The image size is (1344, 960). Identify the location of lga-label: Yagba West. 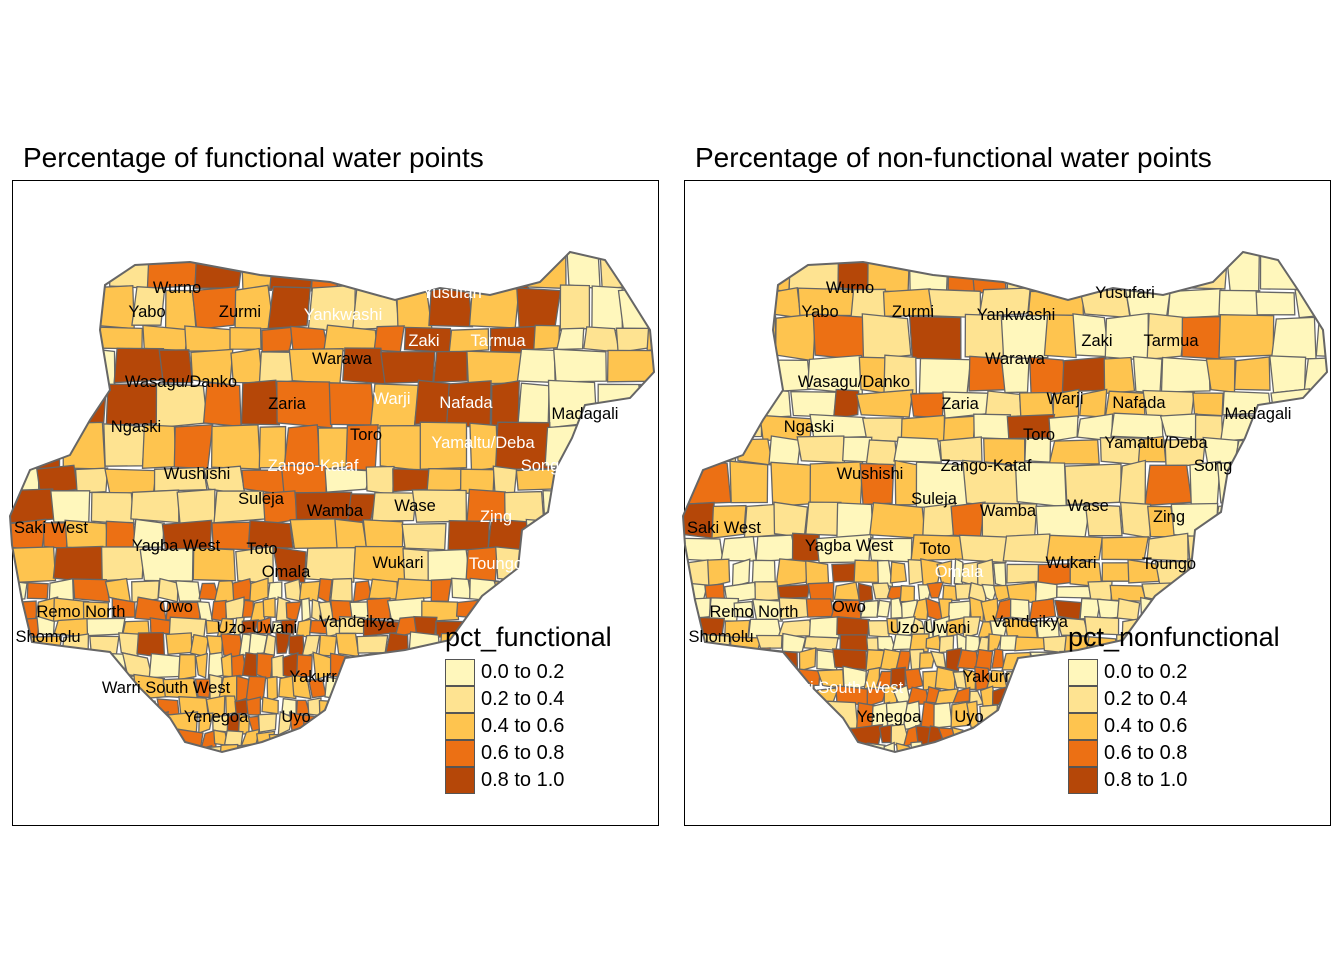
(849, 546).